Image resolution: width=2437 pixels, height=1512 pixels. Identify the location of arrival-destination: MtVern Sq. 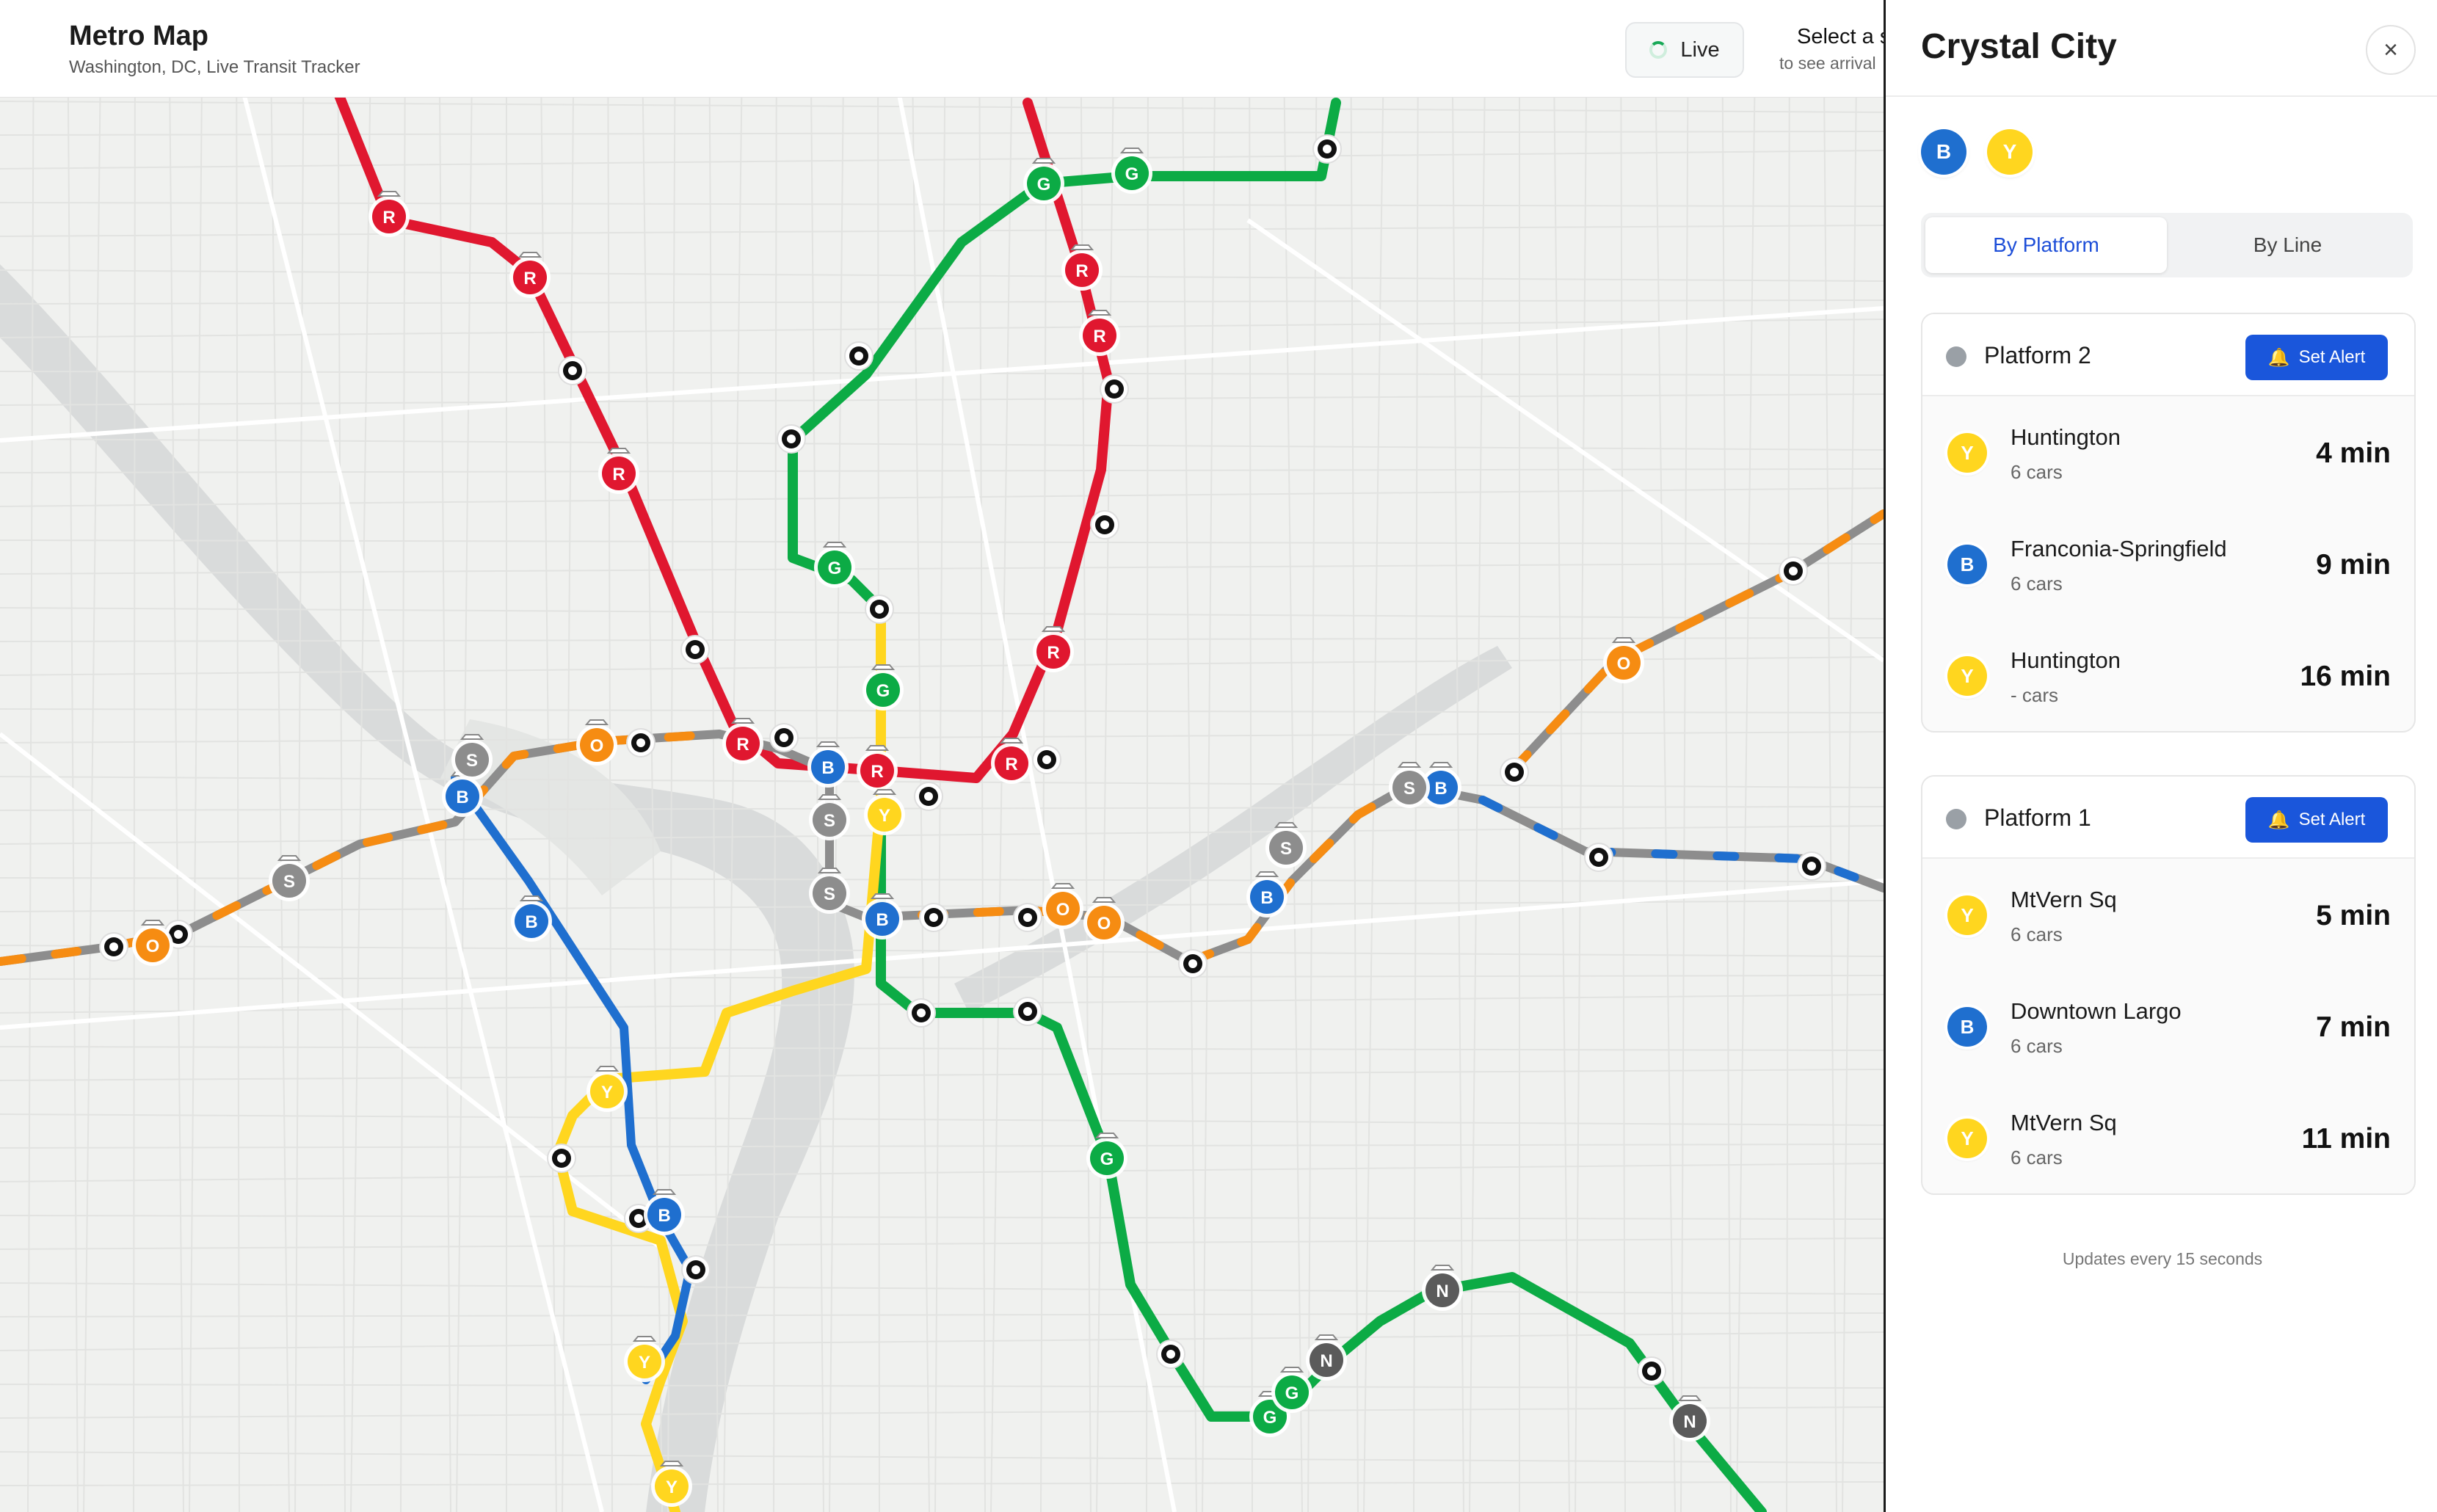
(2064, 899).